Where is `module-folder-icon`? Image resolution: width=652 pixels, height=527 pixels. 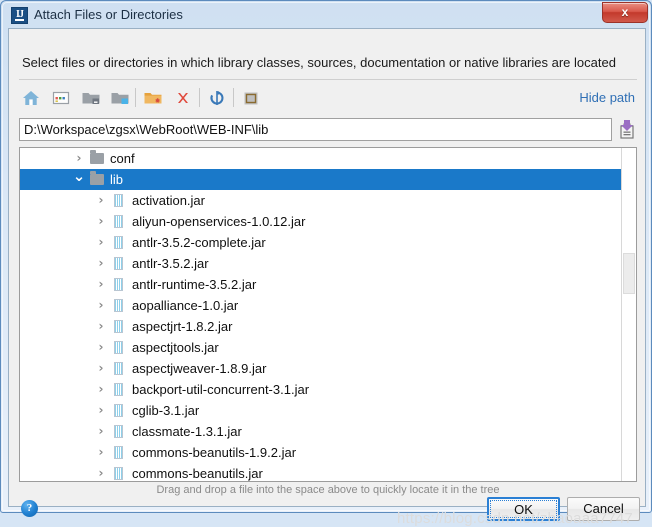
module-folder-icon is located at coordinates (120, 98).